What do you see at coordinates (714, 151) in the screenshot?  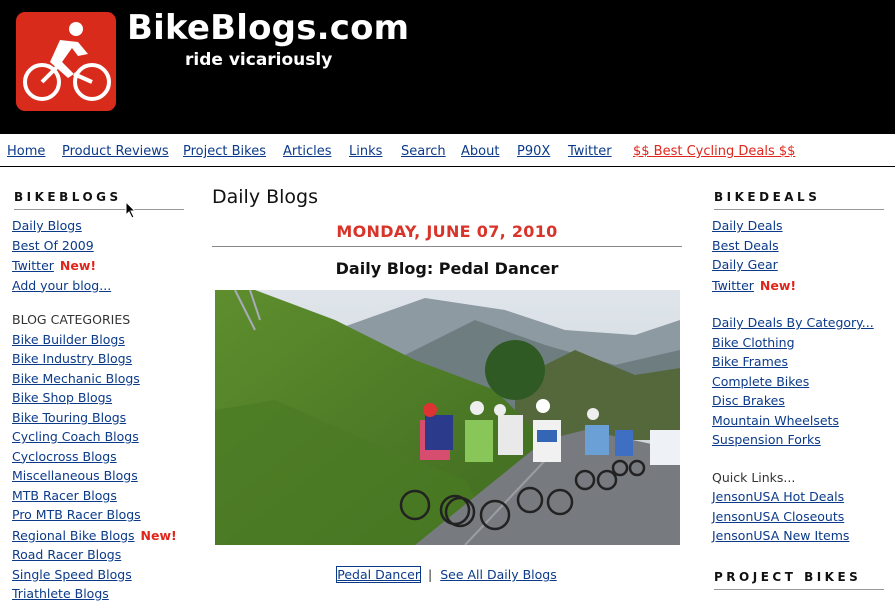 I see `nav-best-deals: $$ Best Cycling Deals $$` at bounding box center [714, 151].